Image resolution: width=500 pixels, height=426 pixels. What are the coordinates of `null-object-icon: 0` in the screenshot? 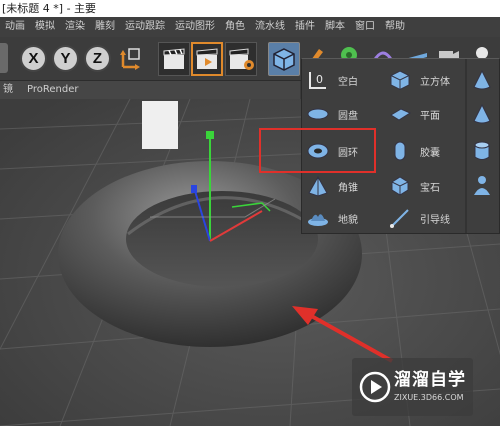 It's located at (318, 80).